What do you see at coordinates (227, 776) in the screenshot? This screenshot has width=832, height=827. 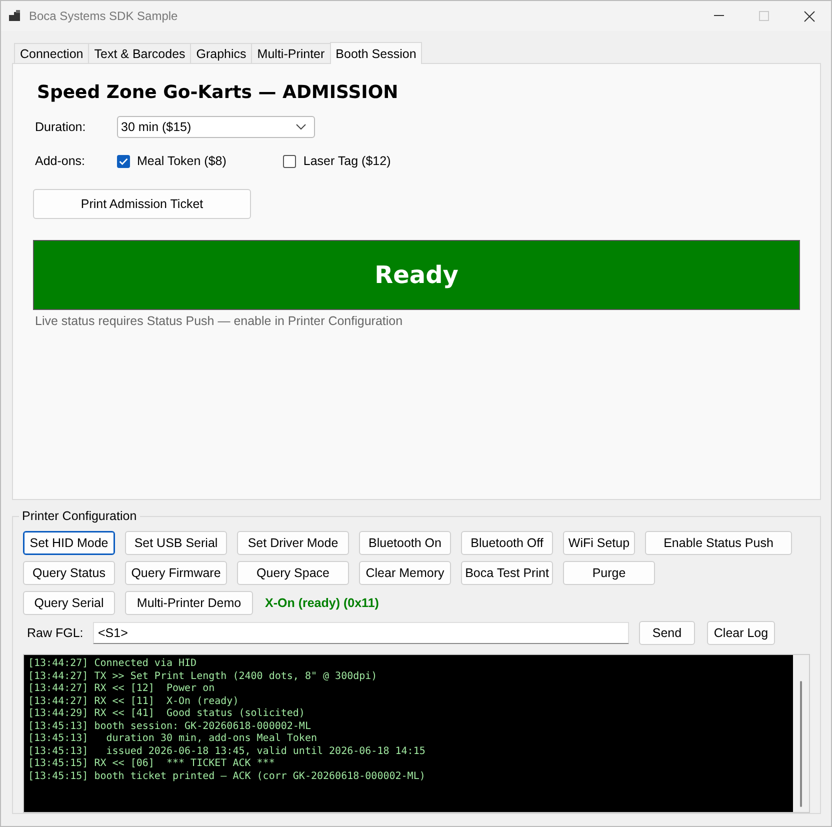 I see `log-line: [13:45:15] booth ticket printed — ACK (corr GK-20260618-000002-ML)` at bounding box center [227, 776].